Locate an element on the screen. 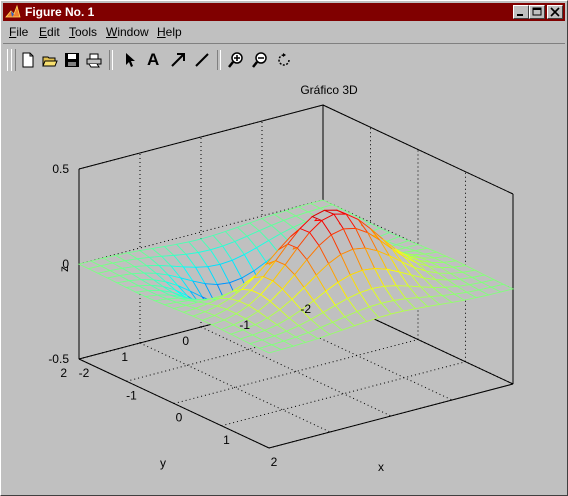 This screenshot has width=568, height=496. y-tick-label: 0 is located at coordinates (185, 341).